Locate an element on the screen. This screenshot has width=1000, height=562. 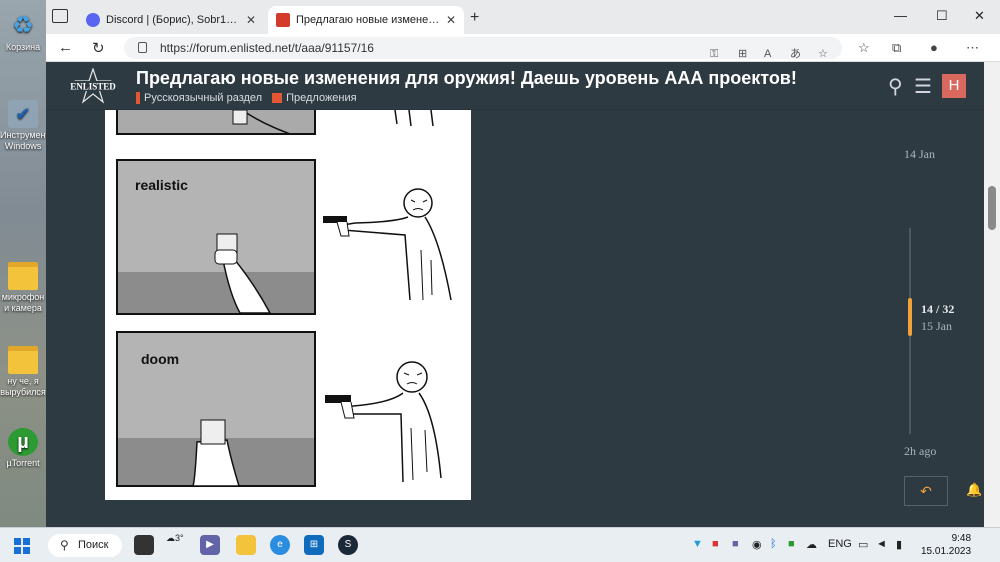
windows-tools-icon: ✔ is located at coordinates (23, 114).